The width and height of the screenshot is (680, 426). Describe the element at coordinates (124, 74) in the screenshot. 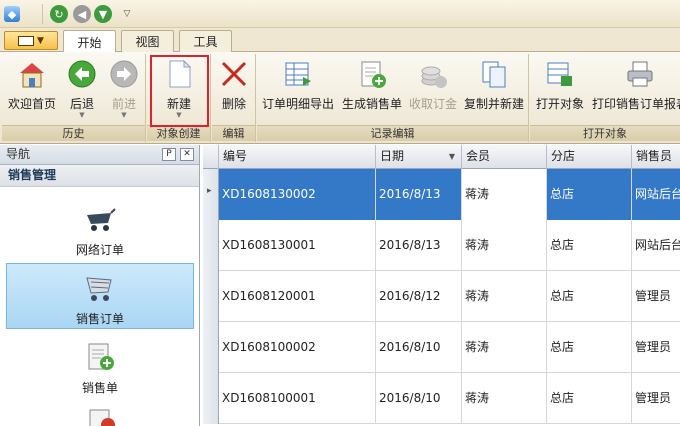

I see `arrow-right-icon` at that location.